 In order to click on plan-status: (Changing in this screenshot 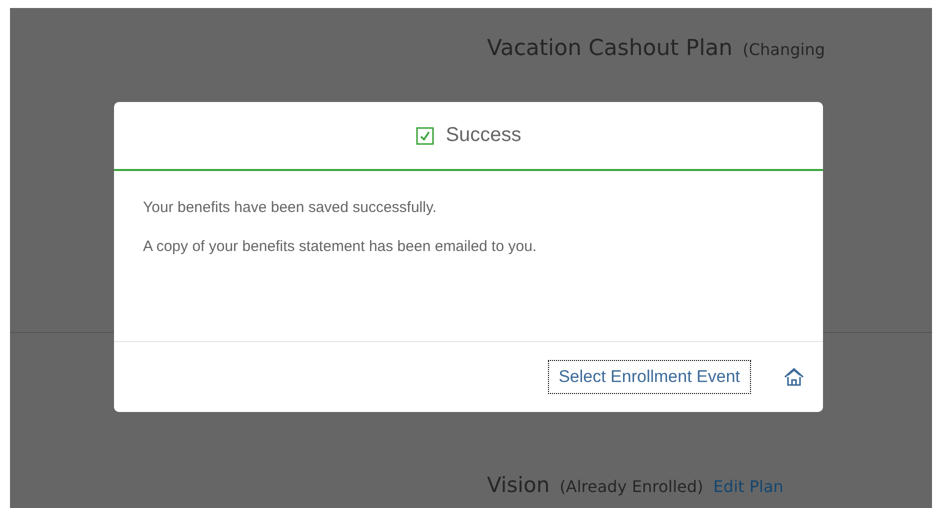, I will do `click(784, 49)`.